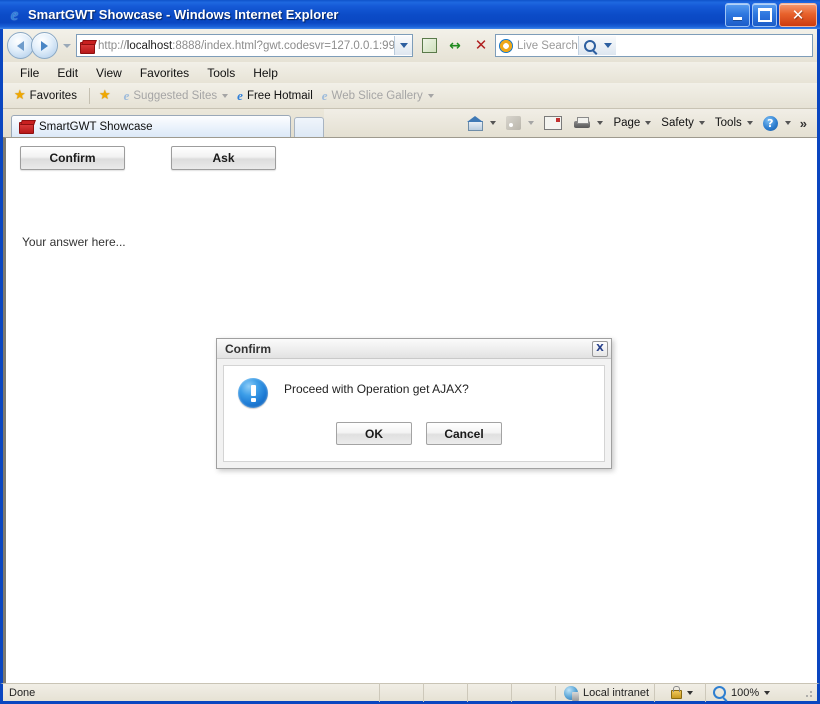 Image resolution: width=820 pixels, height=704 pixels. What do you see at coordinates (20, 95) in the screenshot?
I see `star-icon: ★` at bounding box center [20, 95].